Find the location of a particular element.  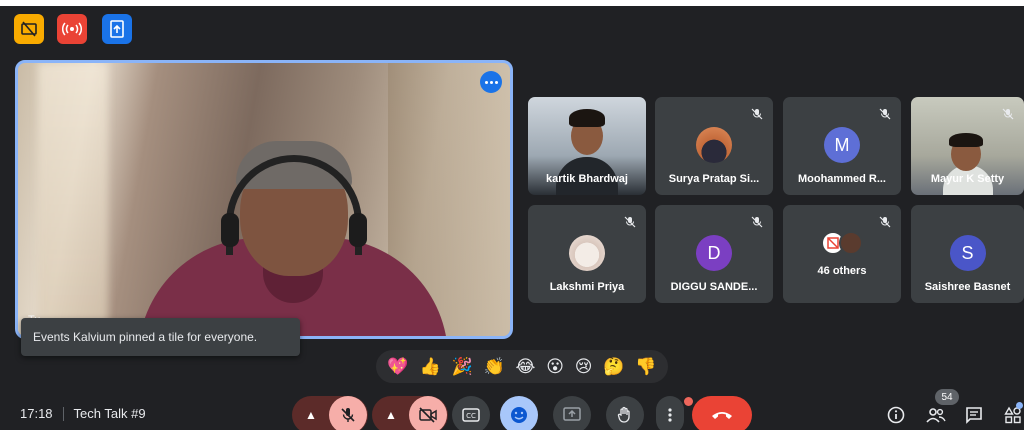

captions-off-button is located at coordinates (29, 29).